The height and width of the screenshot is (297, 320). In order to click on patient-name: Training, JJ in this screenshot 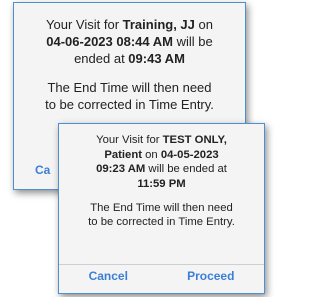, I will do `click(158, 24)`.